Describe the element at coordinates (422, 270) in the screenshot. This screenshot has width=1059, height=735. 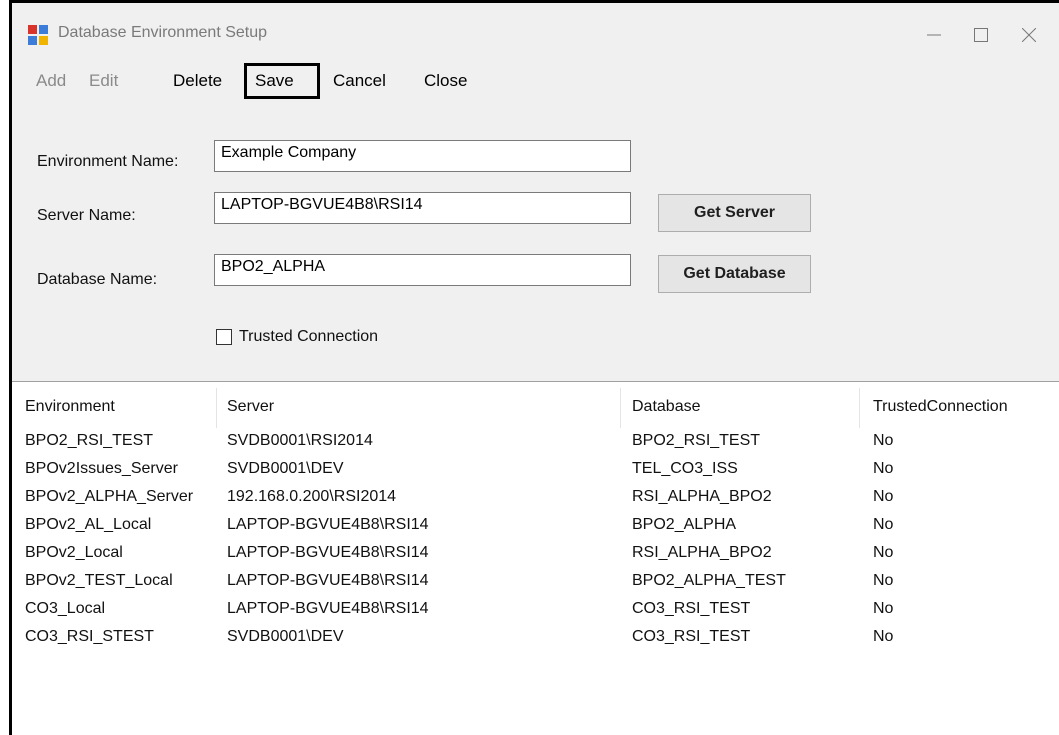
I see `database-name-input: BPO2_ALPHA` at that location.